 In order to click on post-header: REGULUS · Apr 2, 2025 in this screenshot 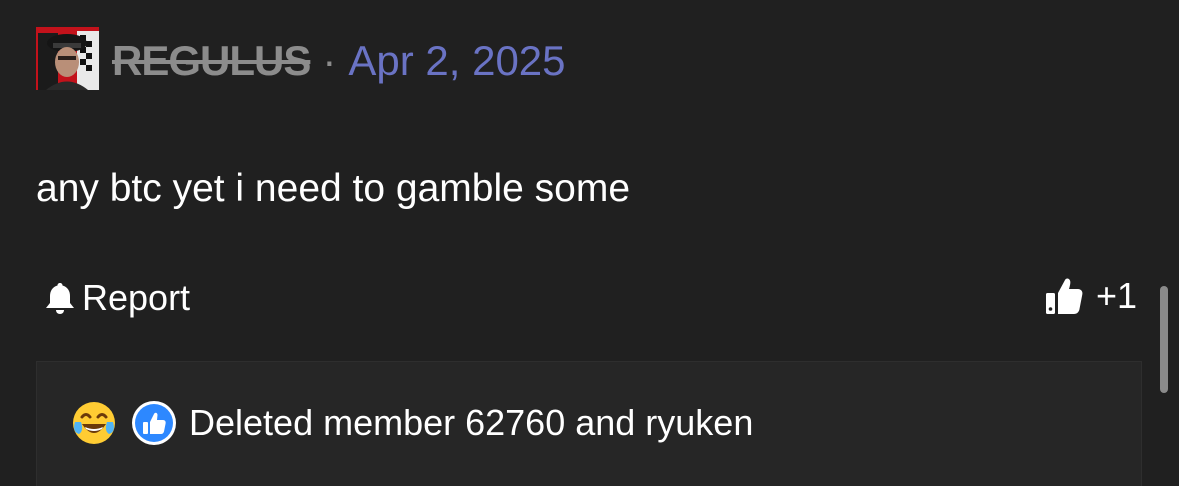, I will do `click(339, 61)`.